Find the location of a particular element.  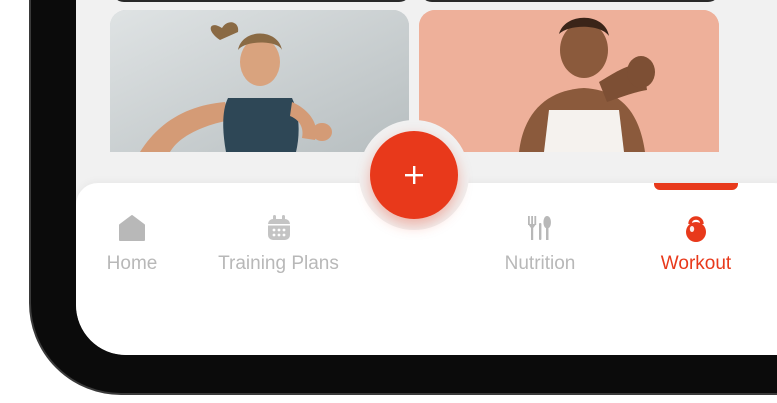

workout-card-boxing is located at coordinates (569, 81).